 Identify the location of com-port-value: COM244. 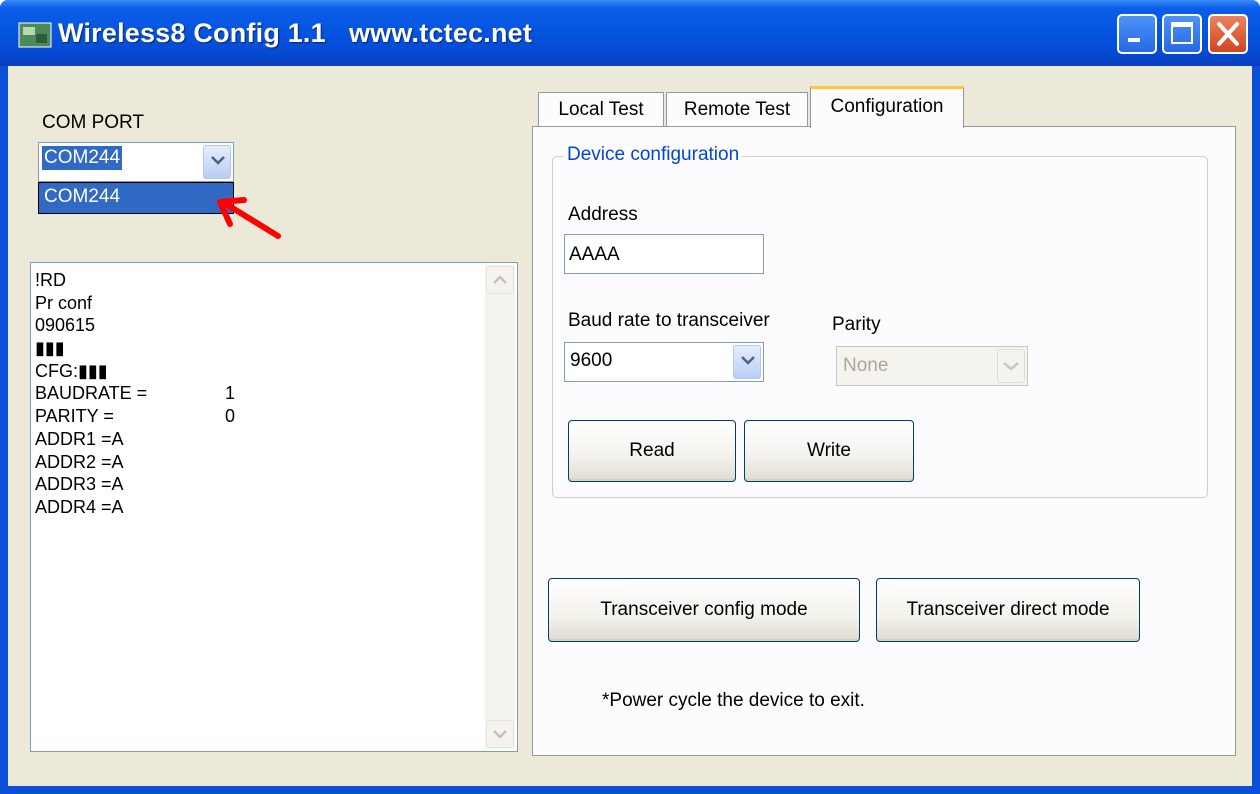
(82, 158).